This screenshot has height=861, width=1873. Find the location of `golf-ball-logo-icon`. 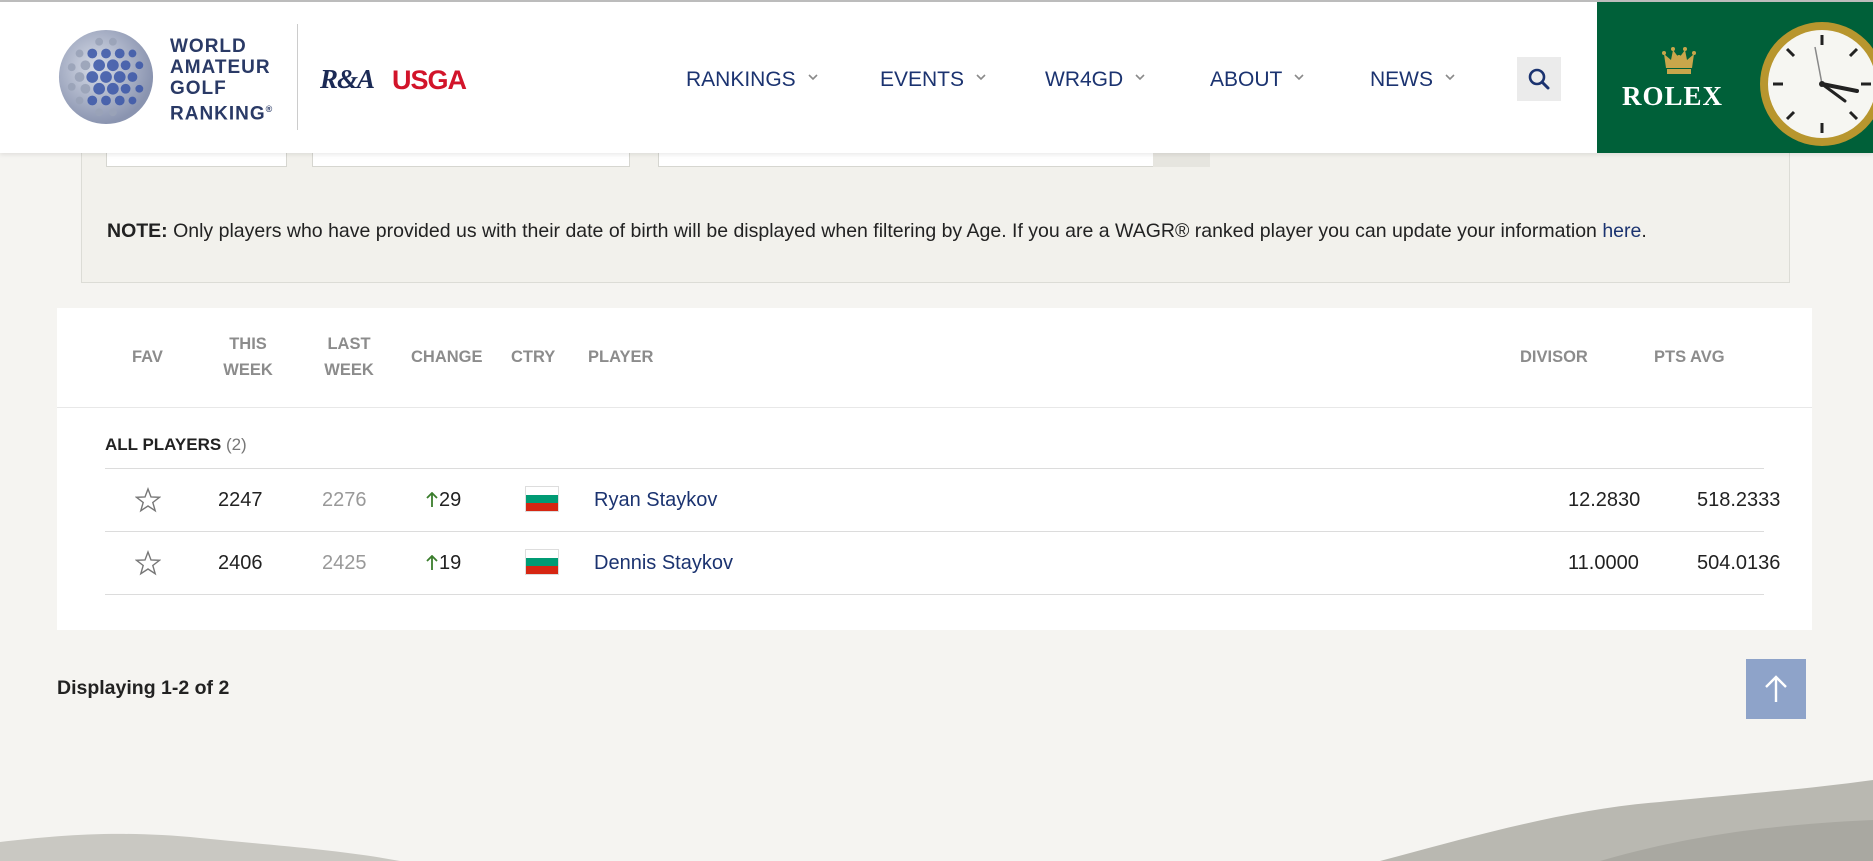

golf-ball-logo-icon is located at coordinates (106, 77).